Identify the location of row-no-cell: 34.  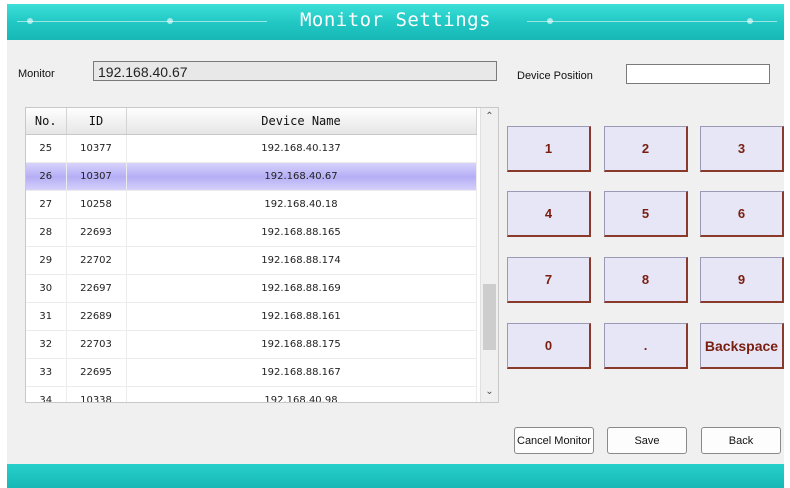
(46, 394).